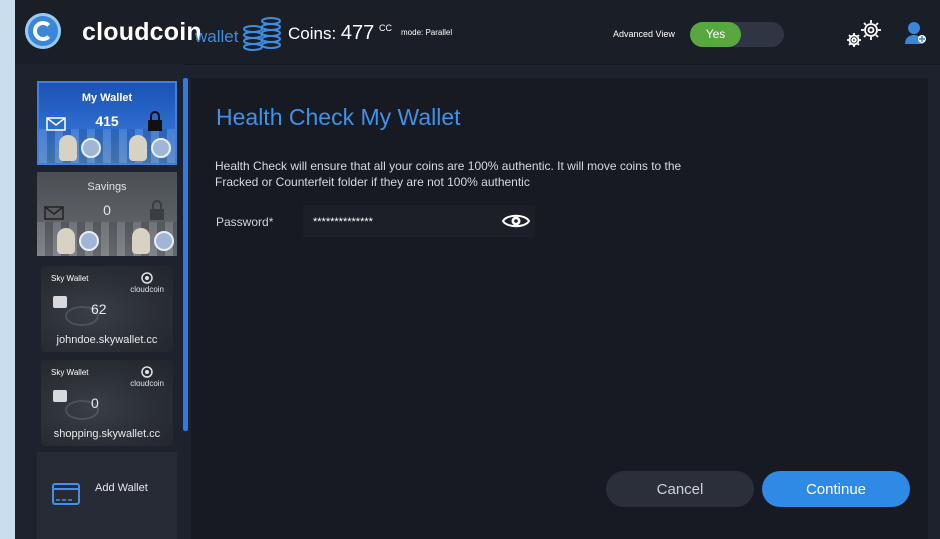 The width and height of the screenshot is (940, 539). I want to click on wallet-name: Savings, so click(107, 187).